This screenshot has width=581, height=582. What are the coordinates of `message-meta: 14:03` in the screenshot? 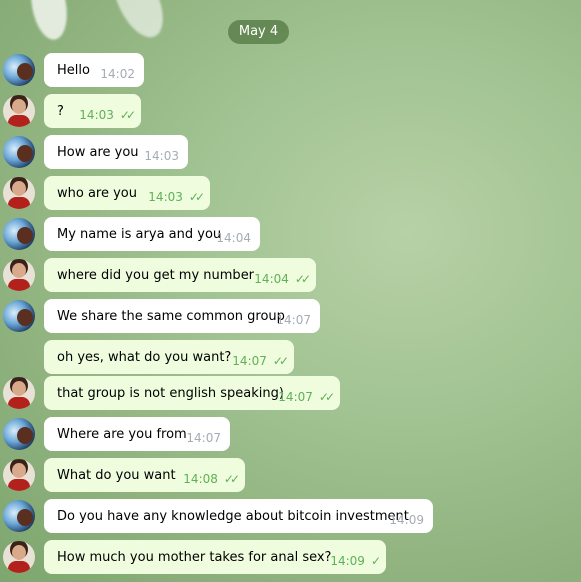 It's located at (161, 156).